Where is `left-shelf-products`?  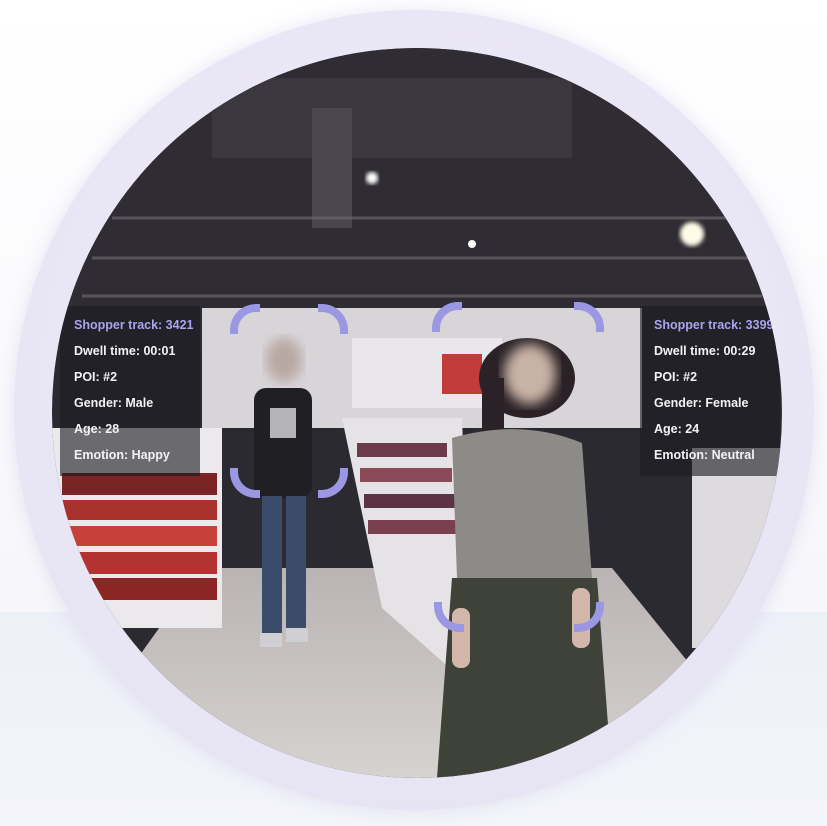 left-shelf-products is located at coordinates (139, 536).